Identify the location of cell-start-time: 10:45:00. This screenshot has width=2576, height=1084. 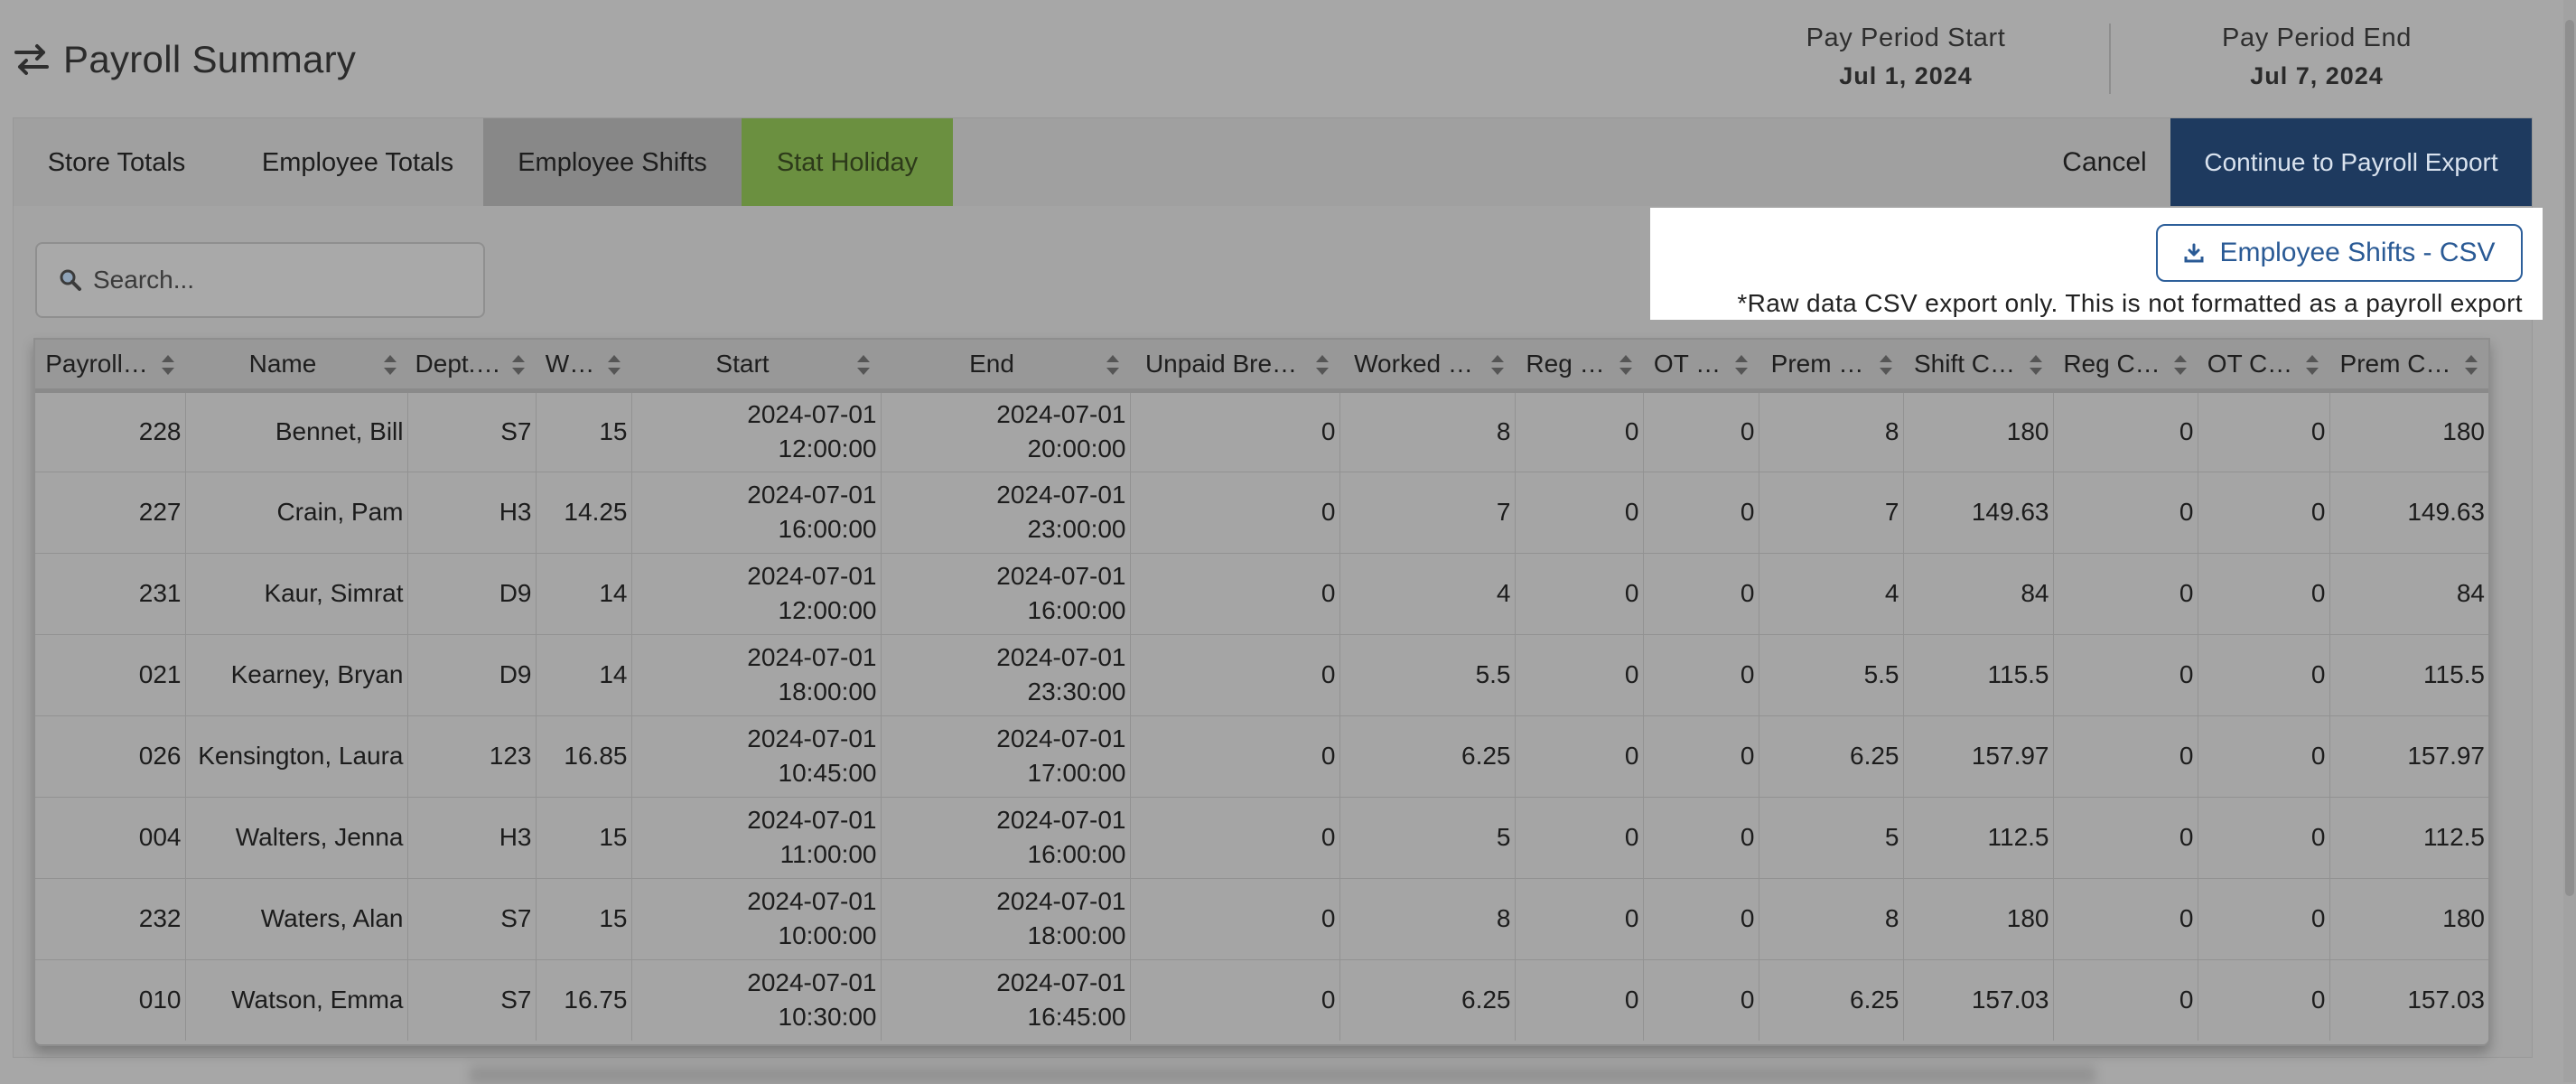
(827, 773).